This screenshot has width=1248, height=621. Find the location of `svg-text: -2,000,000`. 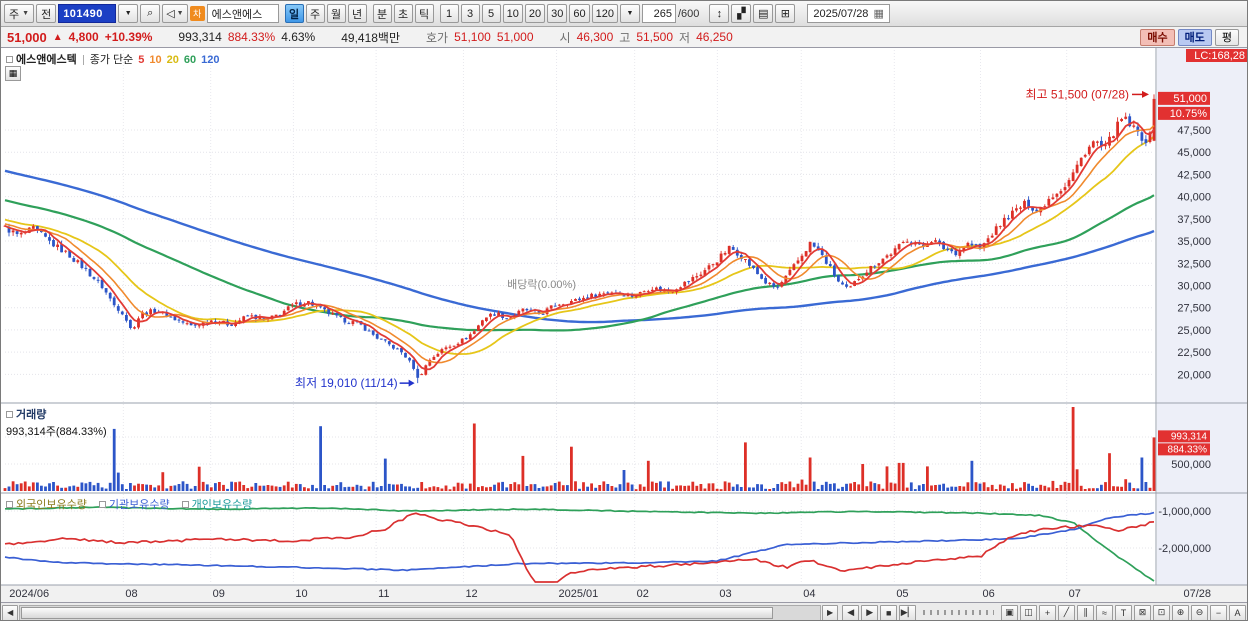

svg-text: -2,000,000 is located at coordinates (1184, 549).